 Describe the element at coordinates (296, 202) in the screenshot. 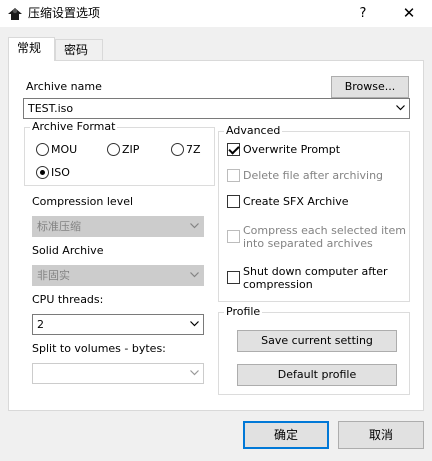

I see `create-sfx-label: Create SFX Archive` at that location.